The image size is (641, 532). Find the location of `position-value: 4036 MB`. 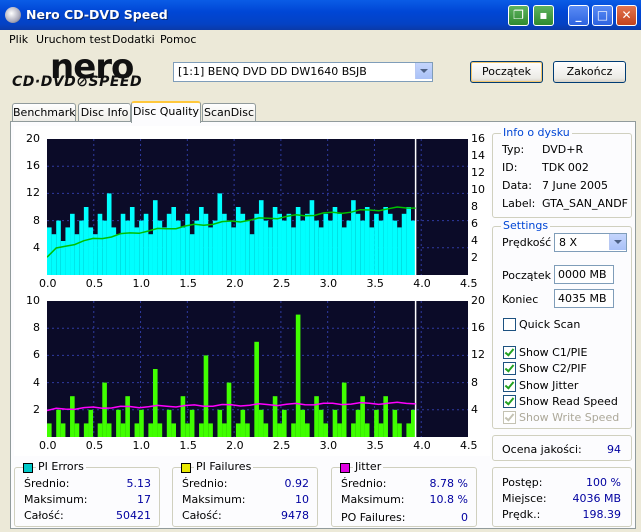

position-value: 4036 MB is located at coordinates (596, 498).